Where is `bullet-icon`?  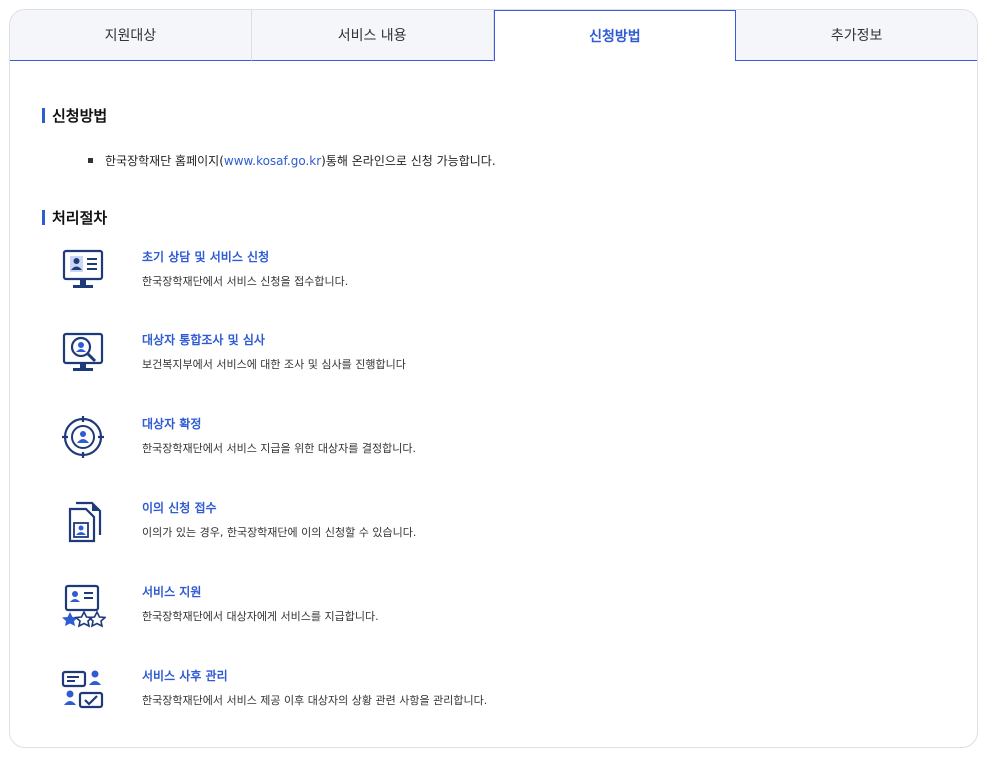 bullet-icon is located at coordinates (90, 160).